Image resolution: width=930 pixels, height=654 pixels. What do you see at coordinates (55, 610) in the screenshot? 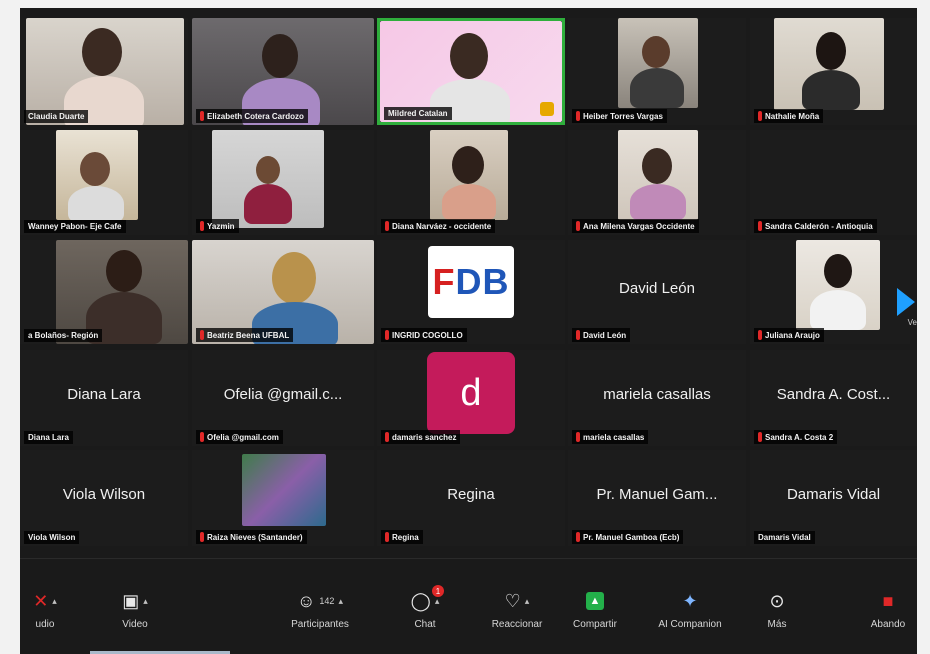
I see `audio-button: ✕ ▴ udio` at bounding box center [55, 610].